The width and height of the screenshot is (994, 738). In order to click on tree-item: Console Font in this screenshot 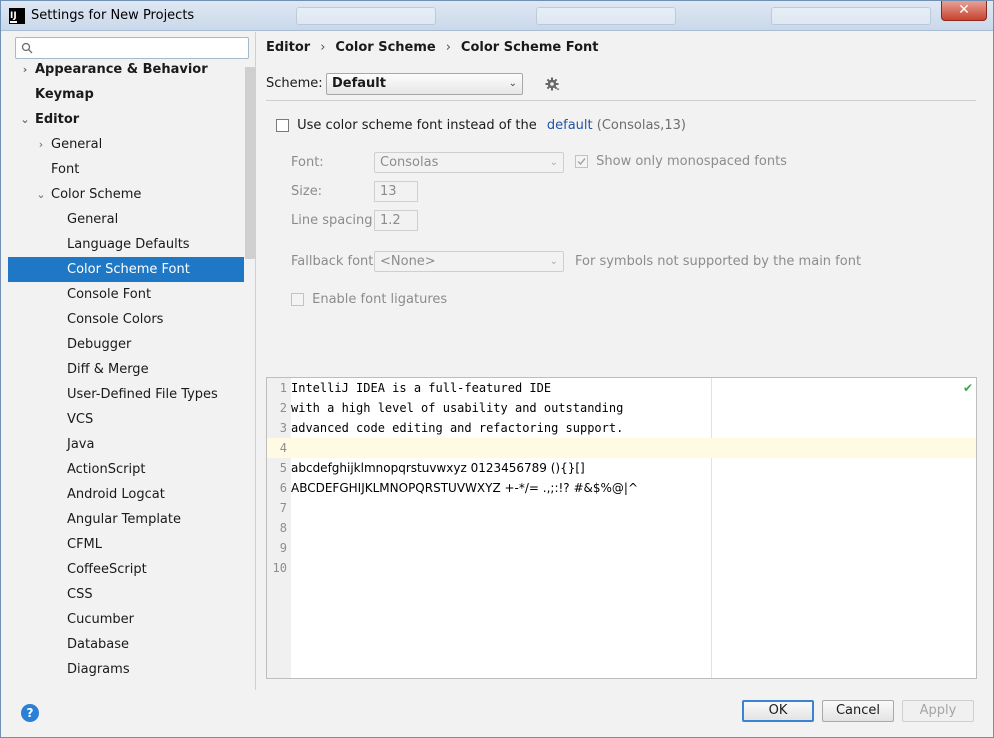, I will do `click(126, 294)`.